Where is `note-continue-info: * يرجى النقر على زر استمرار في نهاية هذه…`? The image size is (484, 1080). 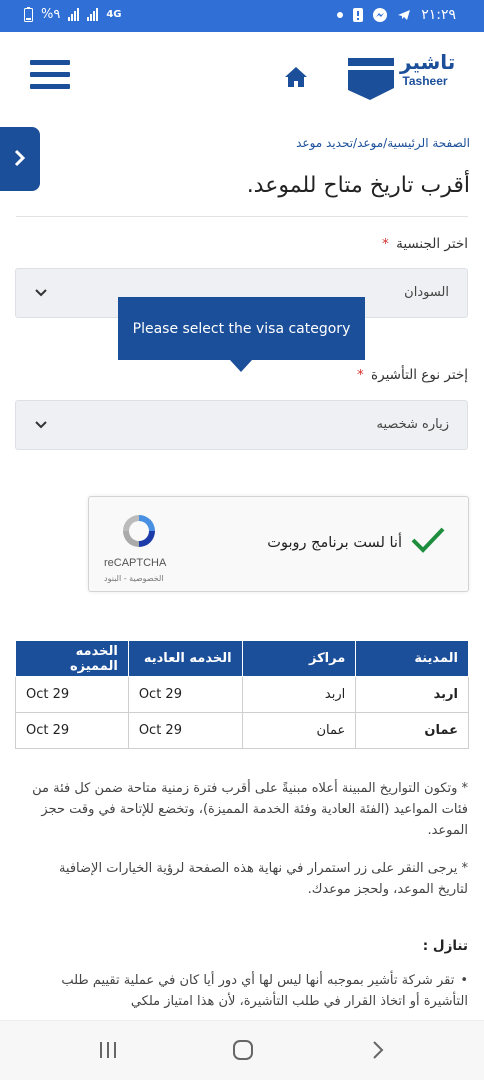 note-continue-info: * يرجى النقر على زر استمرار في نهاية هذه… is located at coordinates (263, 879).